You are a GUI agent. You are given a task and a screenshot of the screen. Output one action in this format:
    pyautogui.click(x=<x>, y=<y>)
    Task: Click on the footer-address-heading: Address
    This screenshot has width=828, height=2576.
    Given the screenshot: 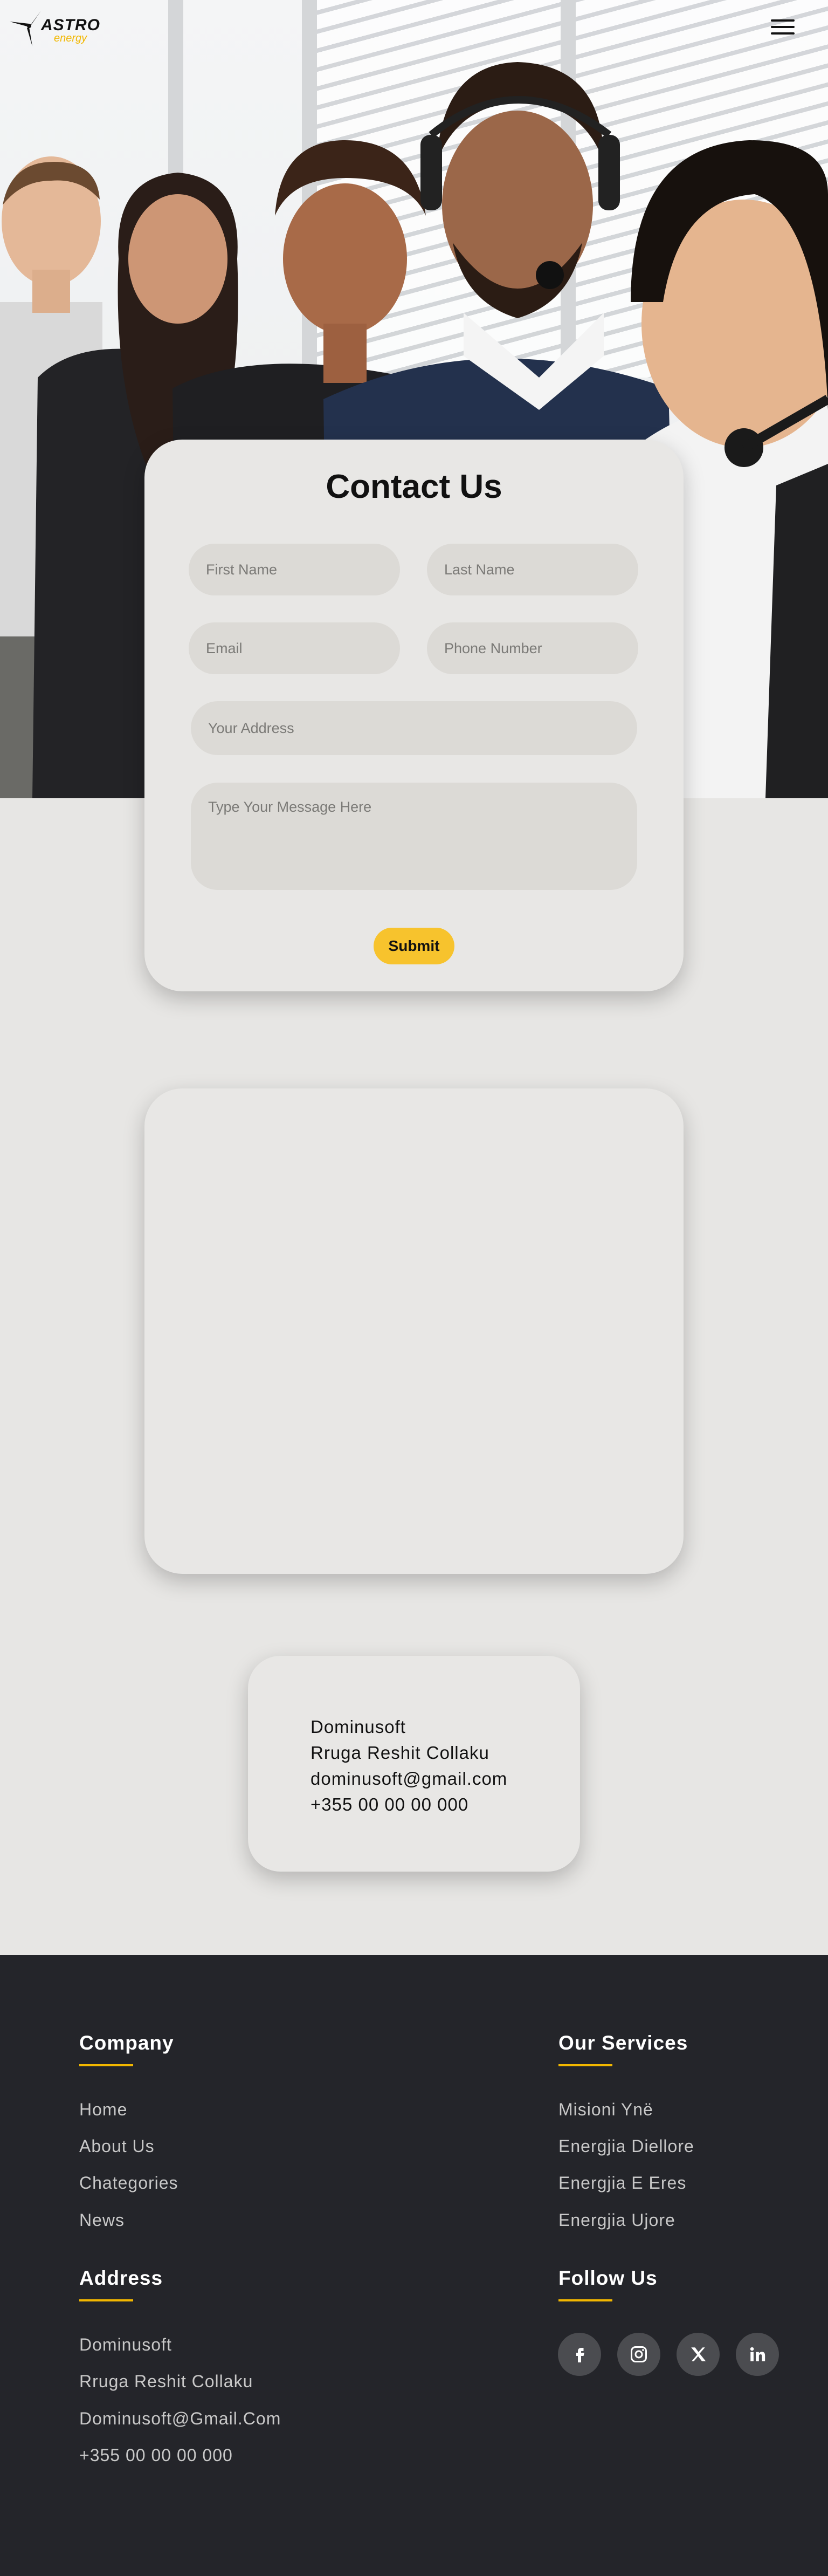 What is the action you would take?
    pyautogui.click(x=121, y=2278)
    